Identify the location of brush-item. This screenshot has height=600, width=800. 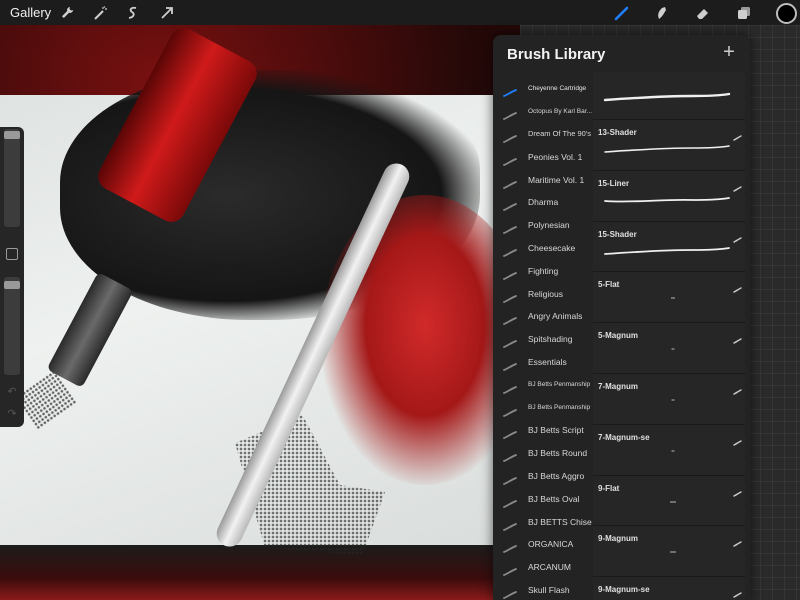
(669, 96).